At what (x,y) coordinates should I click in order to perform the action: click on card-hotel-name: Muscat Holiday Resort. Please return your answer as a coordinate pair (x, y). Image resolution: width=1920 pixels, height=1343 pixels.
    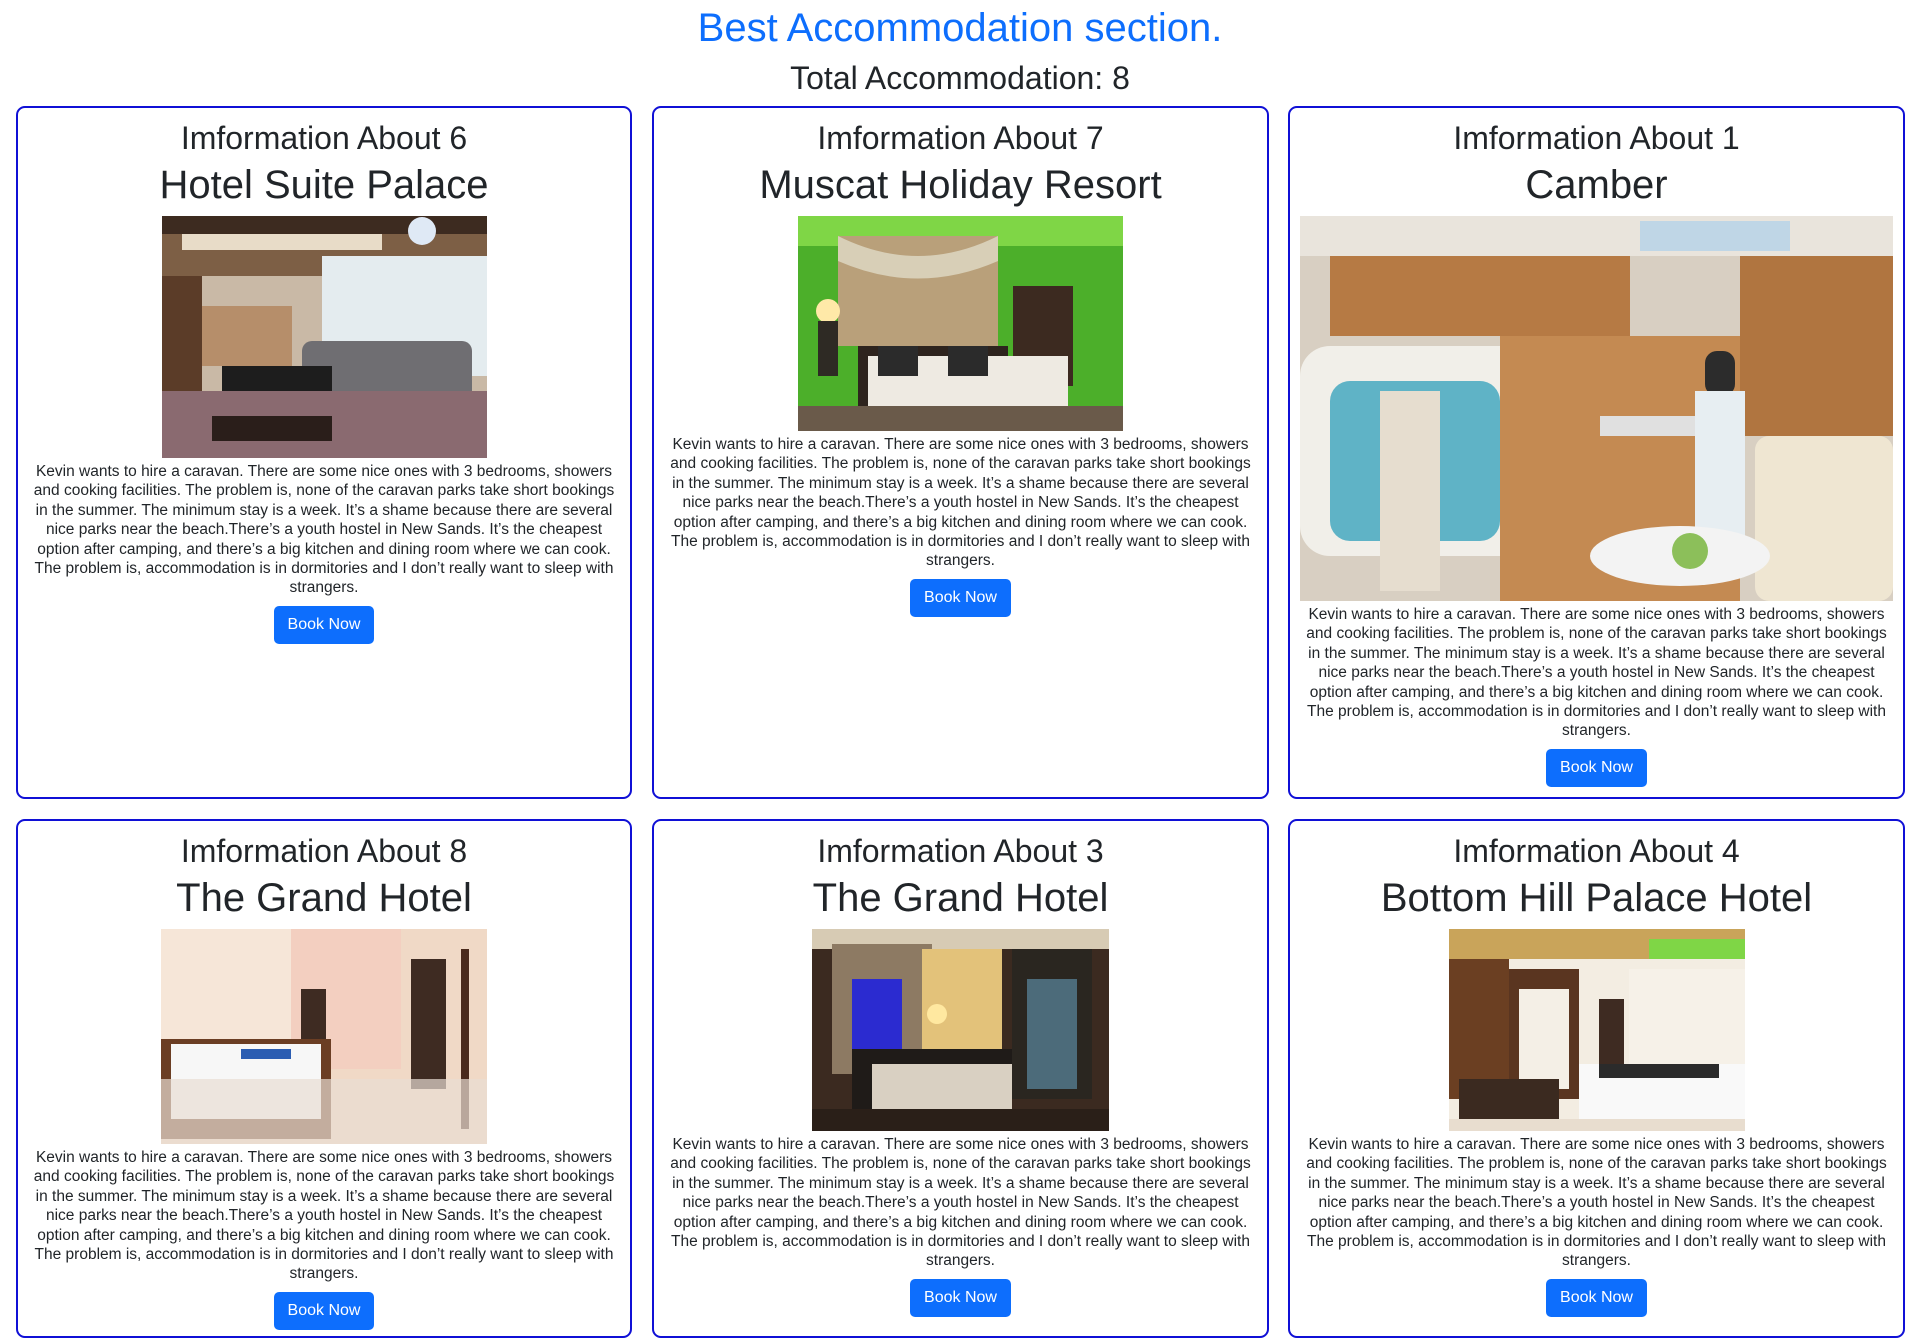
    Looking at the image, I should click on (960, 185).